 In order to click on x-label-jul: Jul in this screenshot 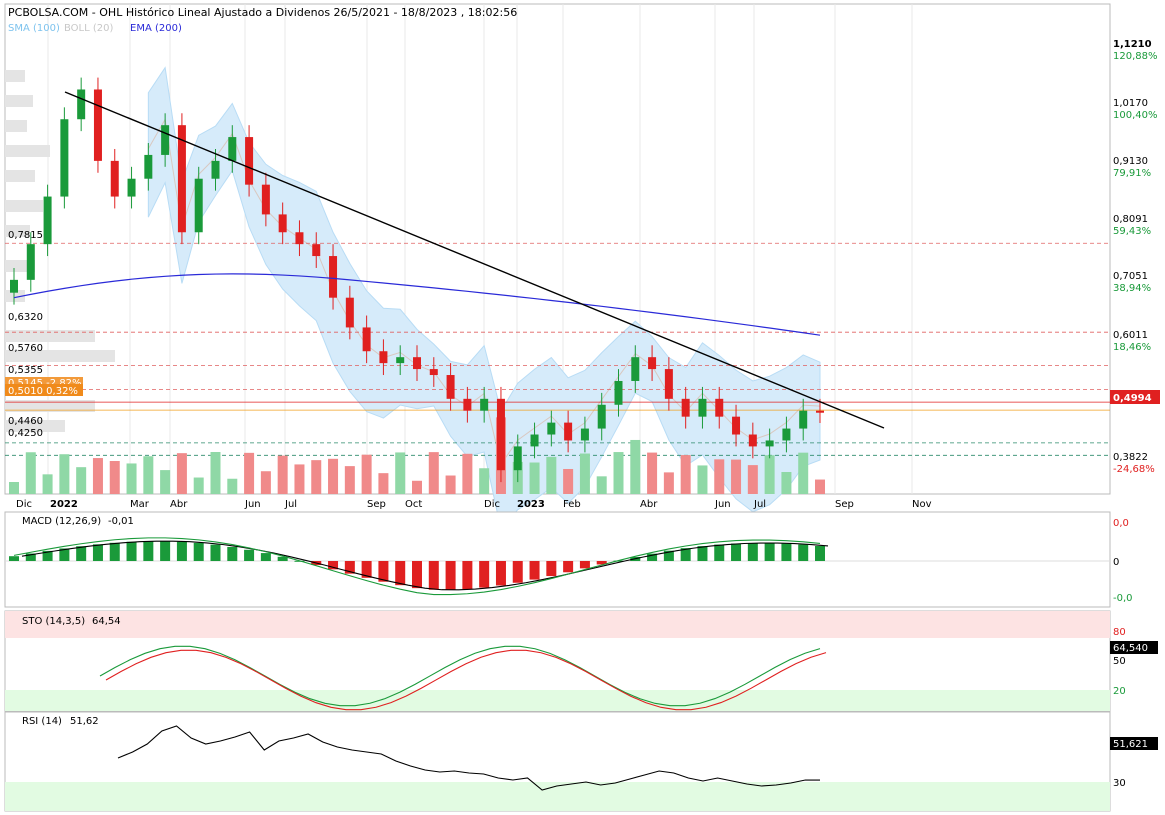, I will do `click(290, 504)`.